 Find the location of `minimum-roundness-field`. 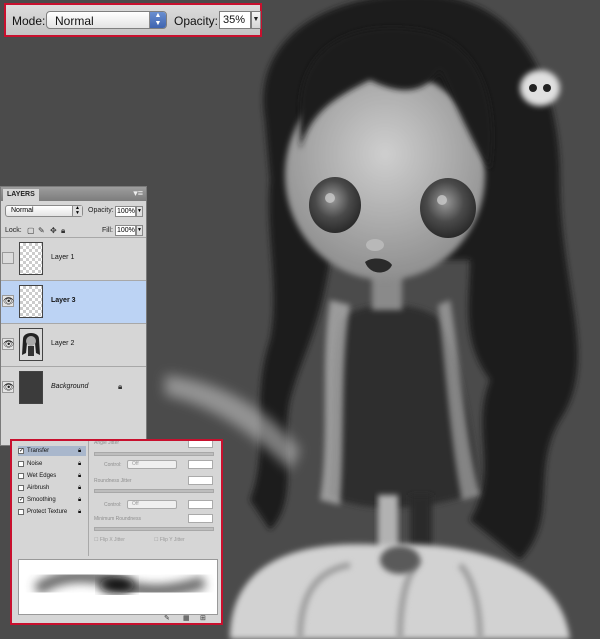

minimum-roundness-field is located at coordinates (200, 518).